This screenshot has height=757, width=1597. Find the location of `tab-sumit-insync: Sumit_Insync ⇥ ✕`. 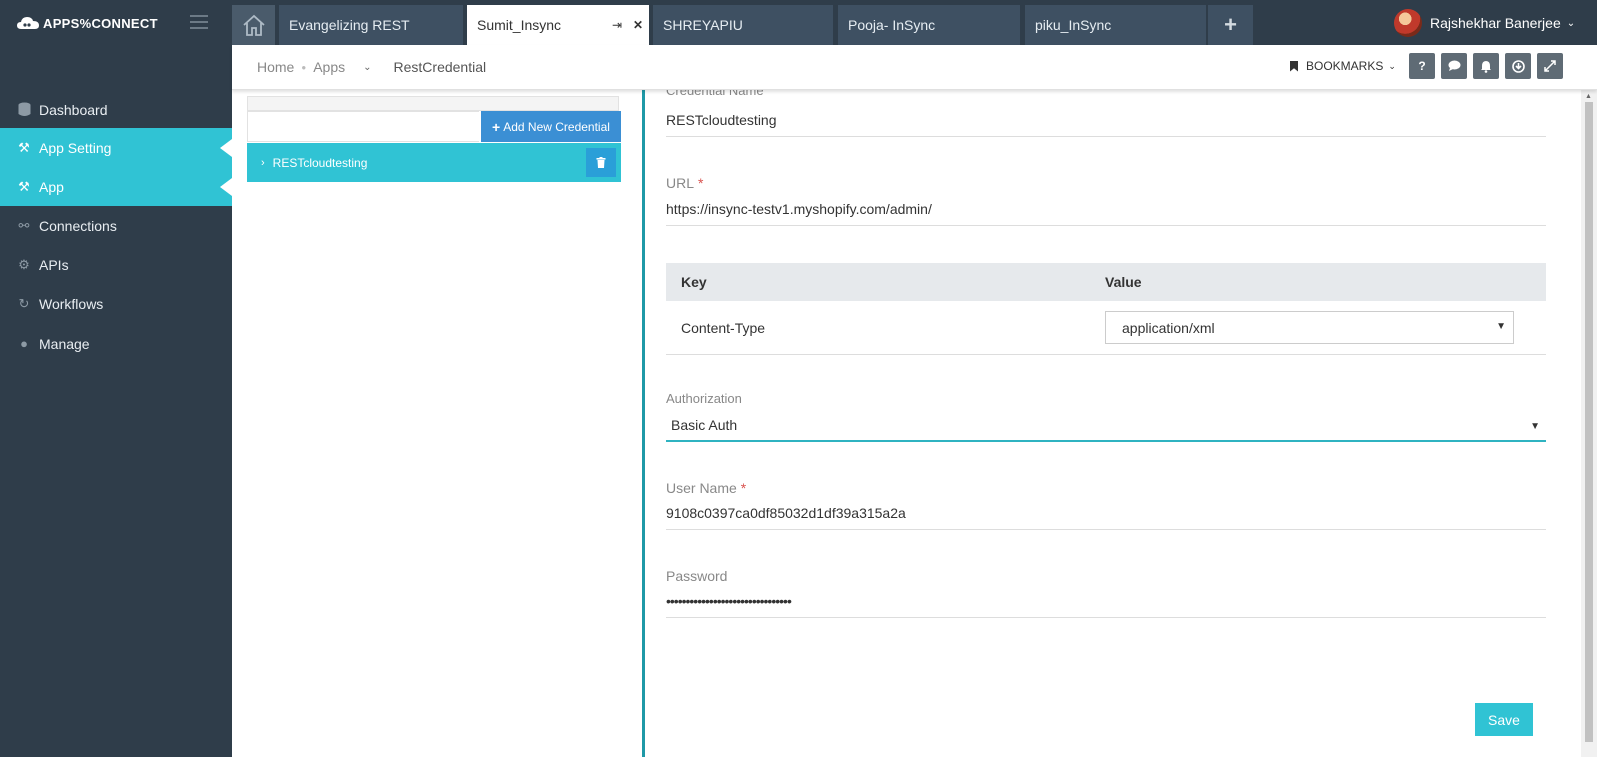

tab-sumit-insync: Sumit_Insync ⇥ ✕ is located at coordinates (558, 25).